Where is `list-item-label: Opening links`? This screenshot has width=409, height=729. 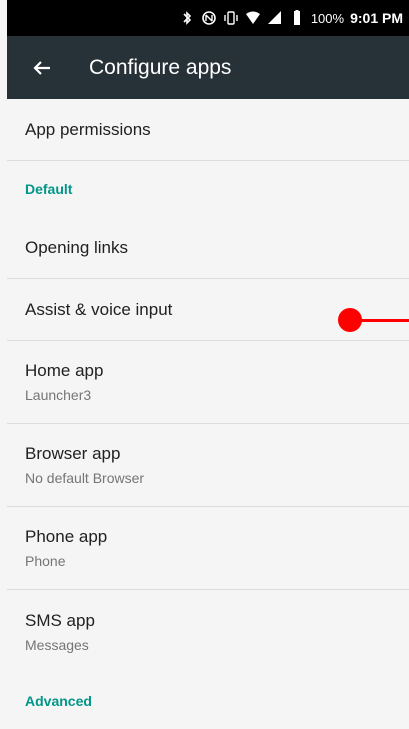
list-item-label: Opening links is located at coordinates (77, 247).